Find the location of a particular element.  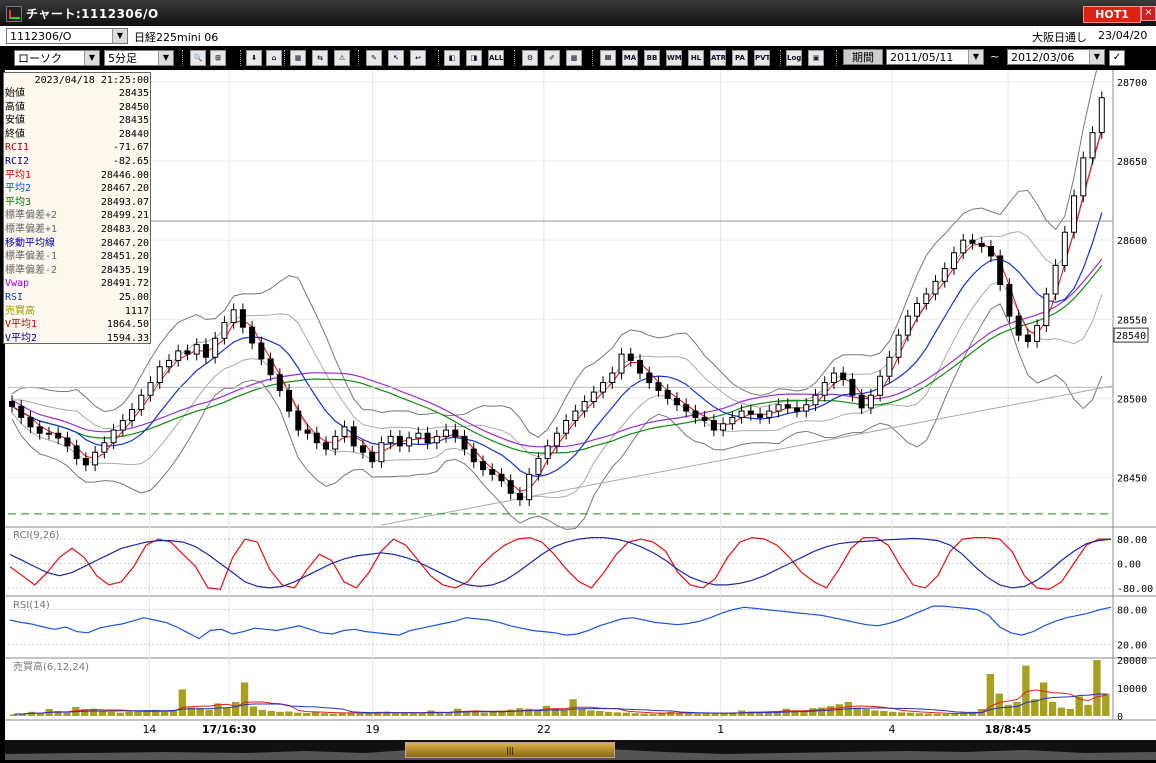

tool-button-19: WMA is located at coordinates (674, 58).